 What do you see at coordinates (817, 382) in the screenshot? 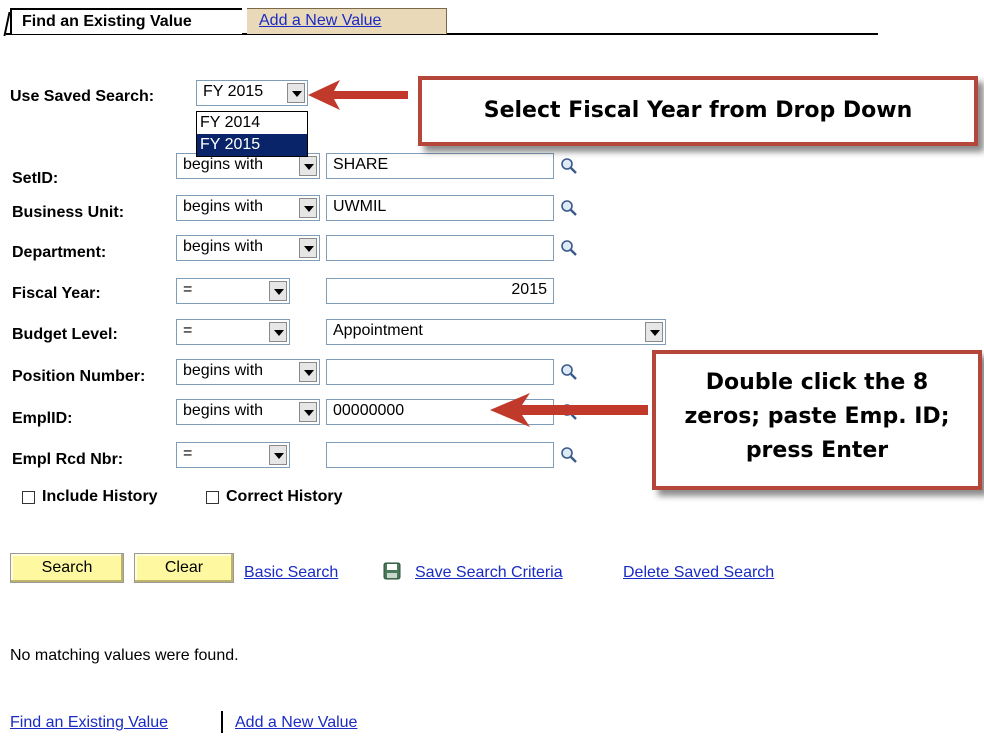
I see `emplid-callout-line: Double click the 8` at bounding box center [817, 382].